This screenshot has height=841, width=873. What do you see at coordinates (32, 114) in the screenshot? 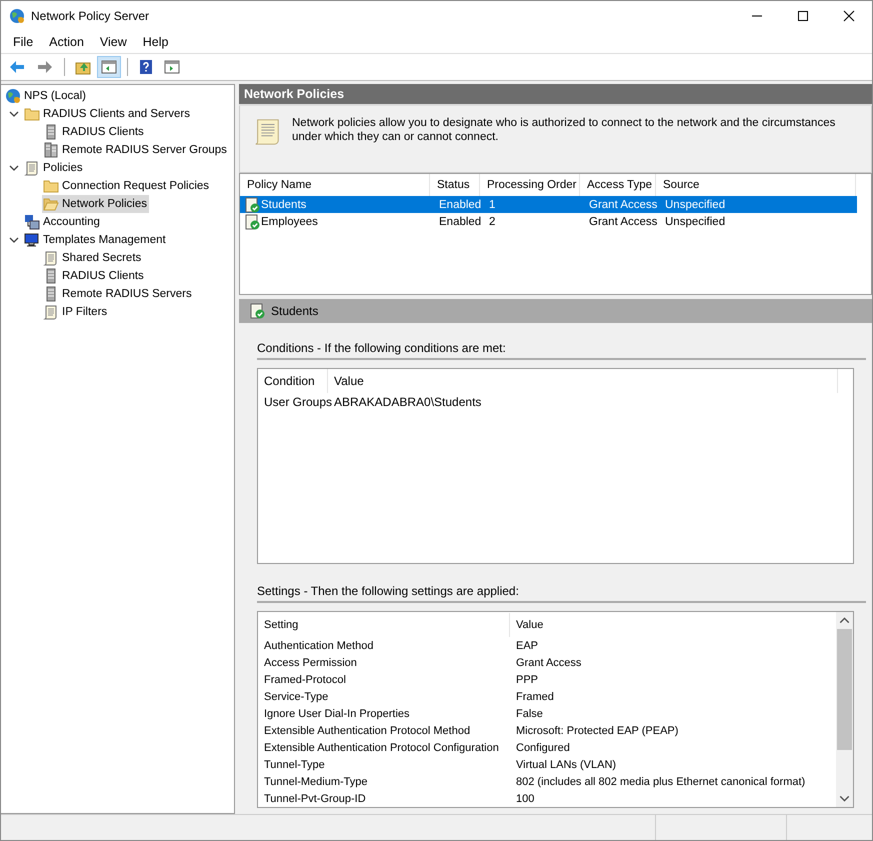
I see `folder-icon` at bounding box center [32, 114].